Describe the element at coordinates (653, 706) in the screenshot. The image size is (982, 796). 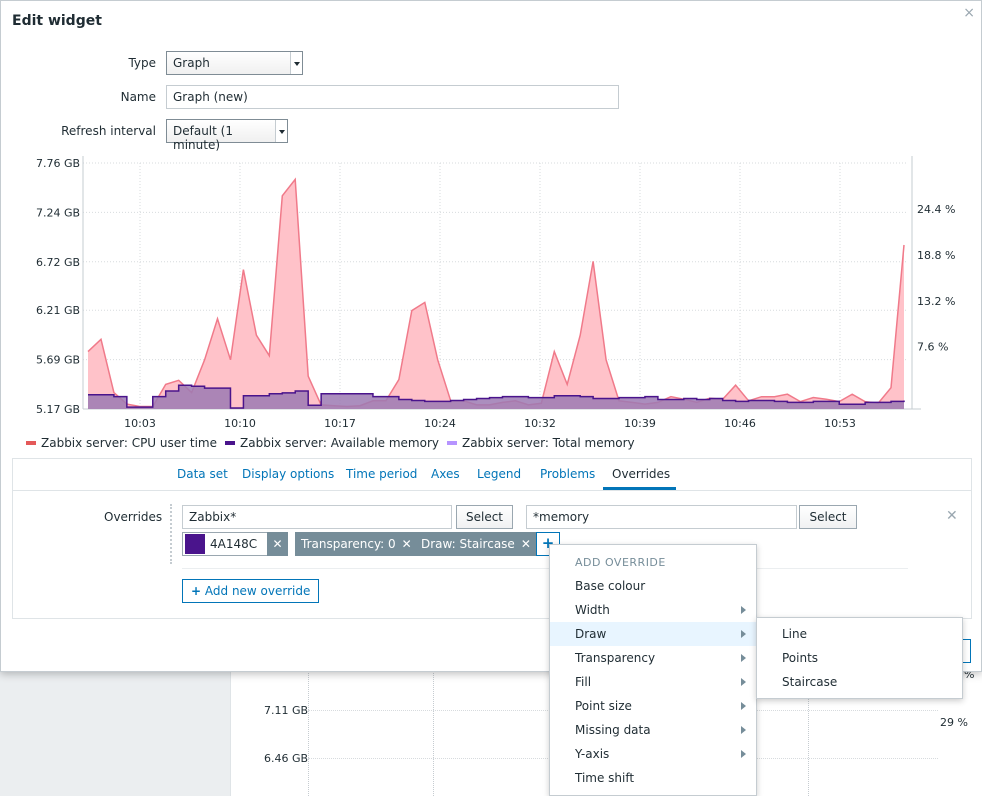
I see `menu-item-point-size: Point size` at that location.